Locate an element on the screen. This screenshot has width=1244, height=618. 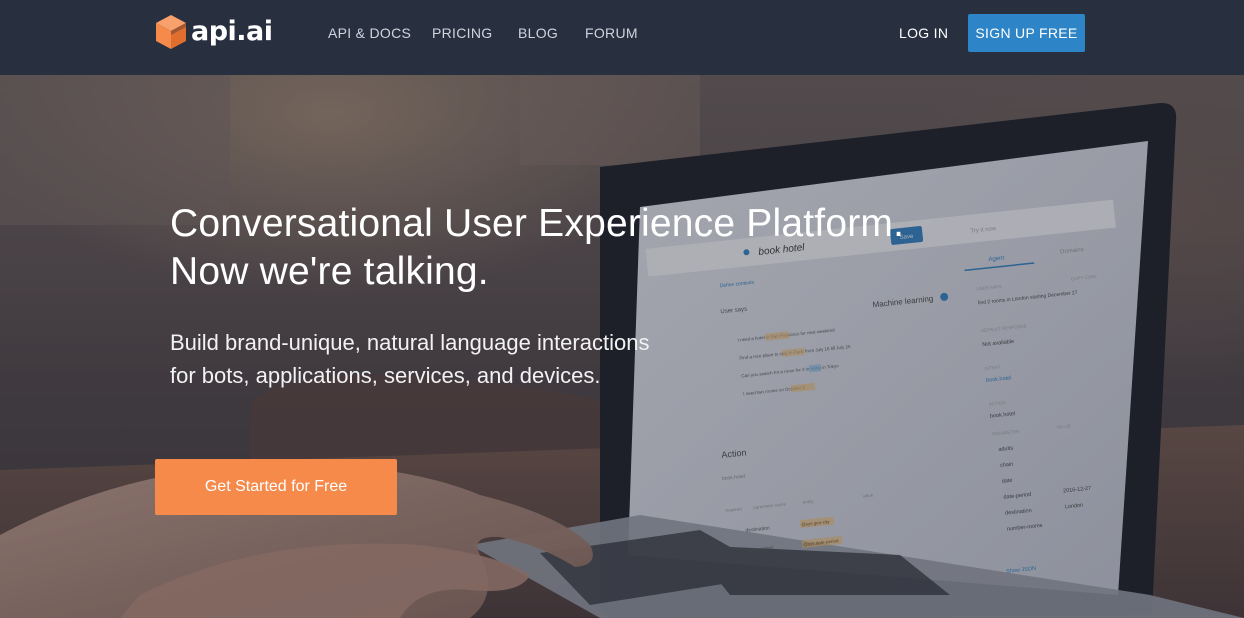
hero-headline-line-1: Conversational User Experience Platform. is located at coordinates (537, 223).